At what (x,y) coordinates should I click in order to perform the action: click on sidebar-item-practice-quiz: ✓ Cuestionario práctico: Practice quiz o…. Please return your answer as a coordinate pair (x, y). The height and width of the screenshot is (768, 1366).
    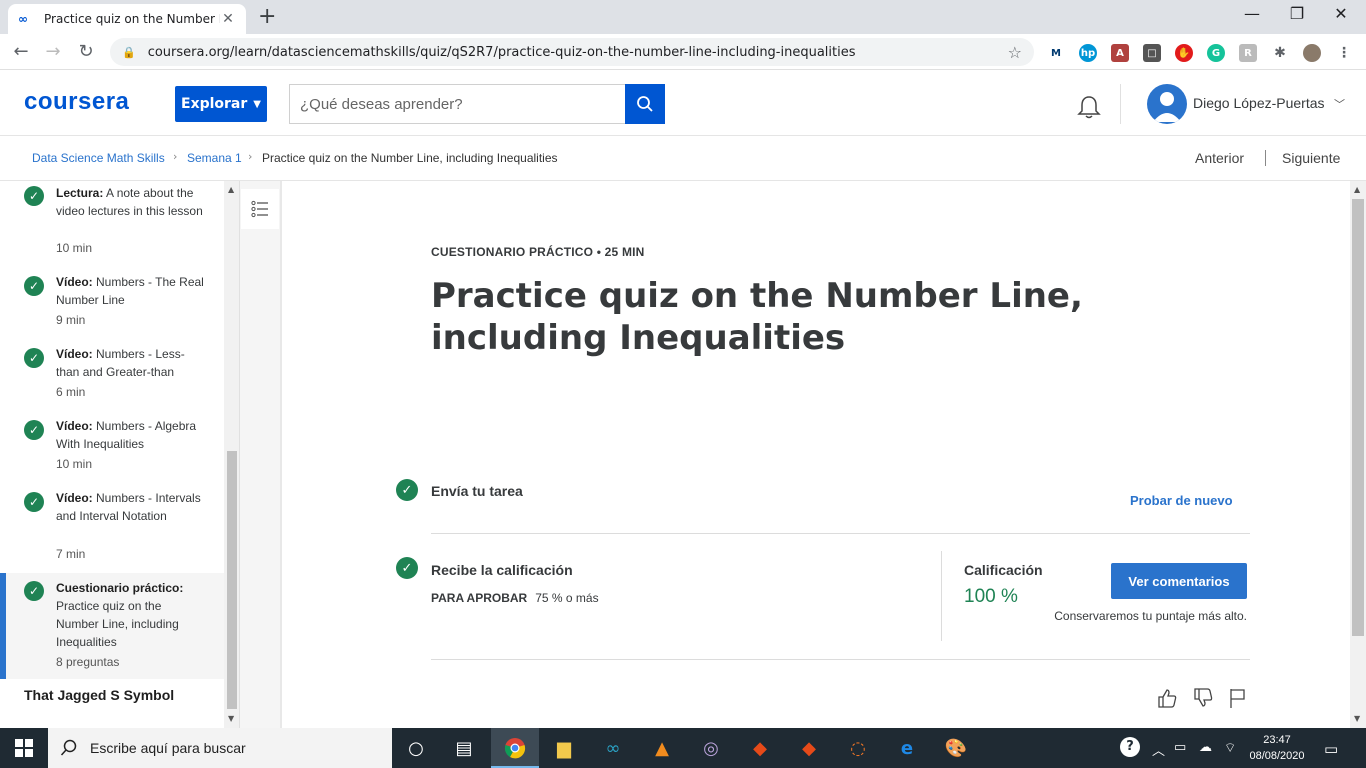
    Looking at the image, I should click on (112, 626).